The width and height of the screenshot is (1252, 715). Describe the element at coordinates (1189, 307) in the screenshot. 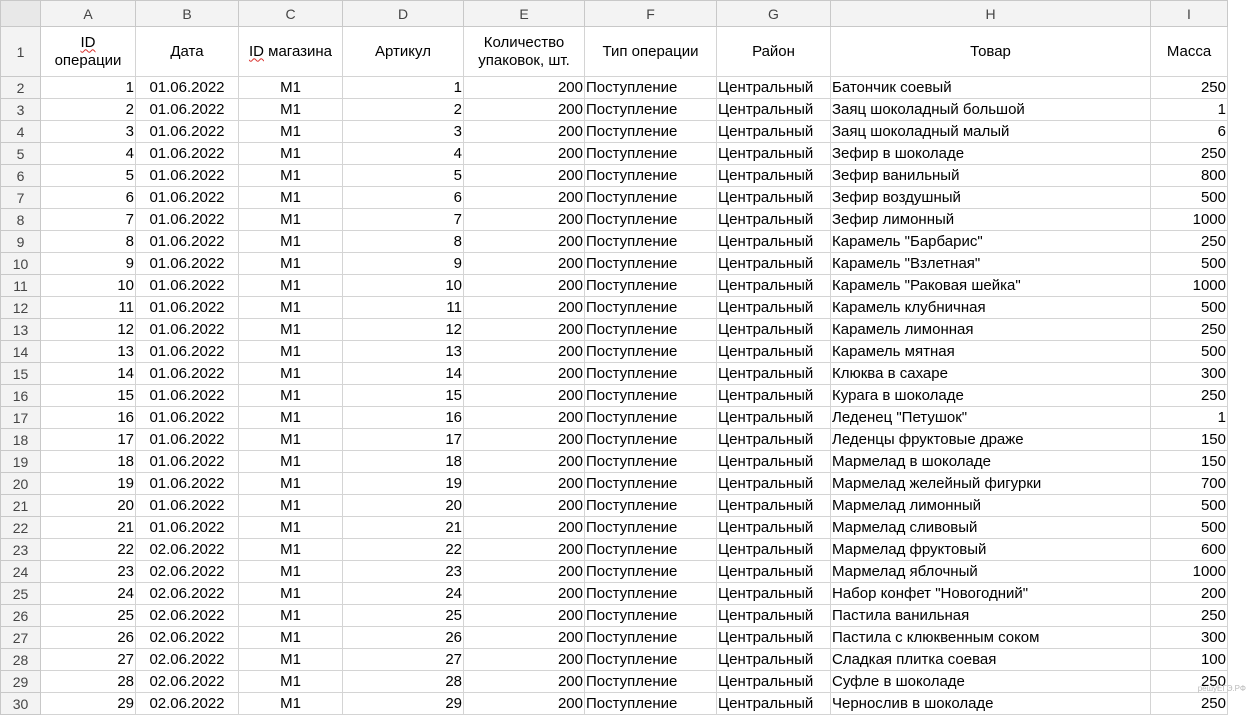

I see `cell-mass: 500` at that location.